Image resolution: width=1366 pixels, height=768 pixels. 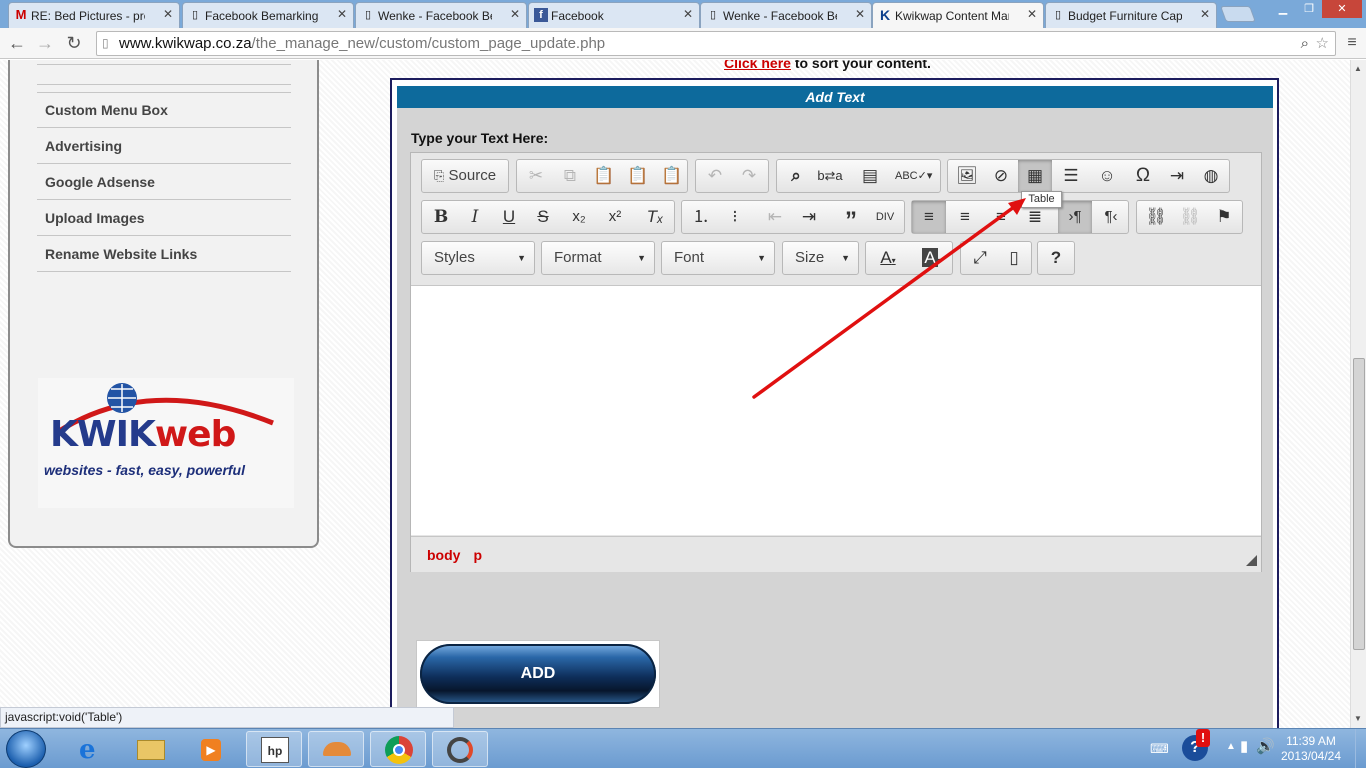 I want to click on annotation-arrow-icon, so click(x=889, y=298).